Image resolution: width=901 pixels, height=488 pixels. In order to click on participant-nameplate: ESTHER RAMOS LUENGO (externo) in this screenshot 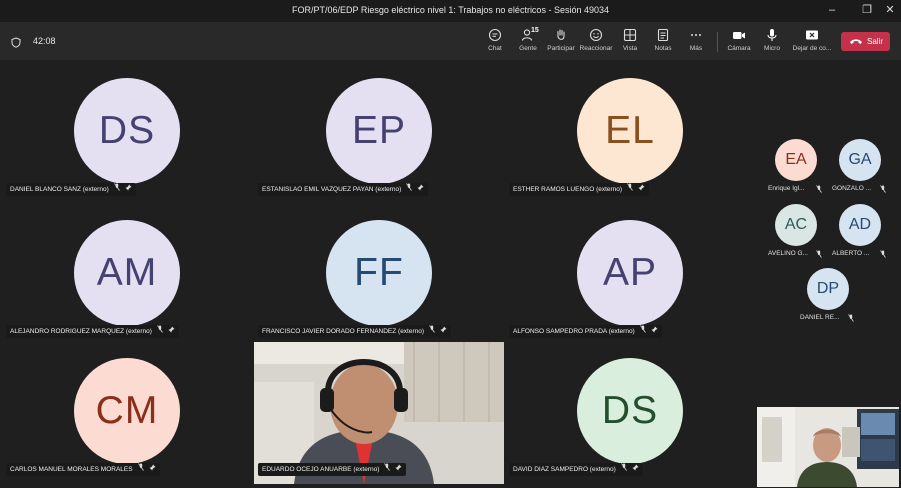, I will do `click(579, 189)`.